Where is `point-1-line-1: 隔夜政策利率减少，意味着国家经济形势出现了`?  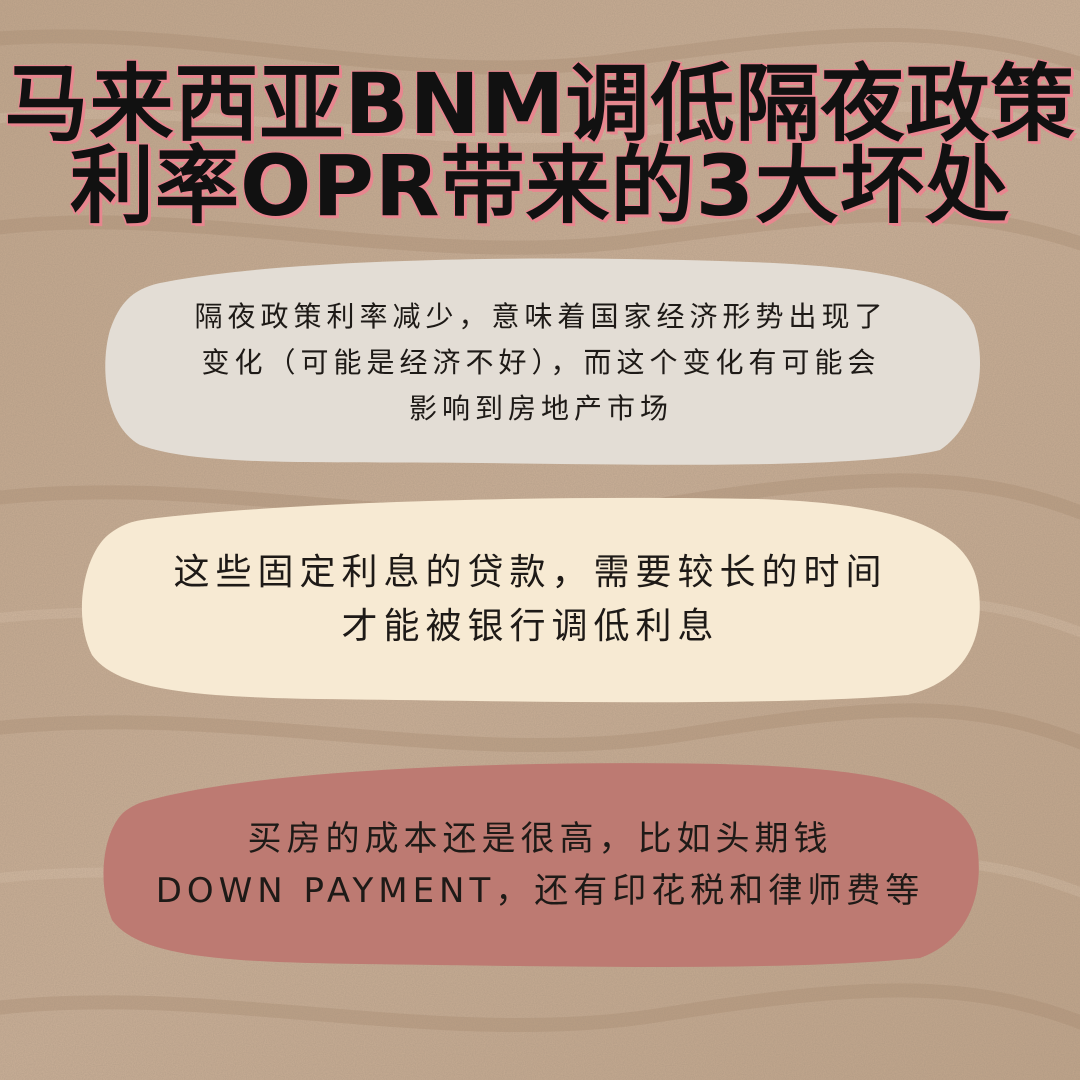
point-1-line-1: 隔夜政策利率减少，意味着国家经济形势出现了 is located at coordinates (541, 316).